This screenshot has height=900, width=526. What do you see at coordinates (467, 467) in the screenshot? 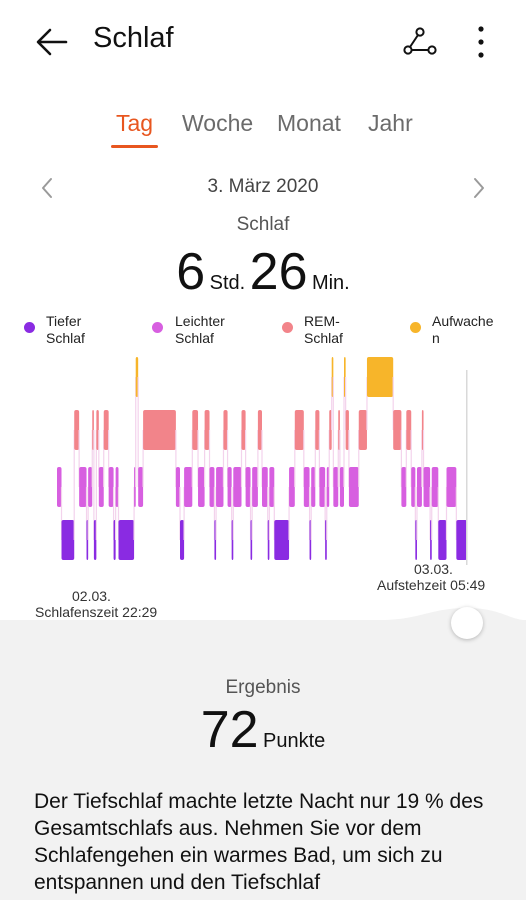
I see `chart-cursor-line` at bounding box center [467, 467].